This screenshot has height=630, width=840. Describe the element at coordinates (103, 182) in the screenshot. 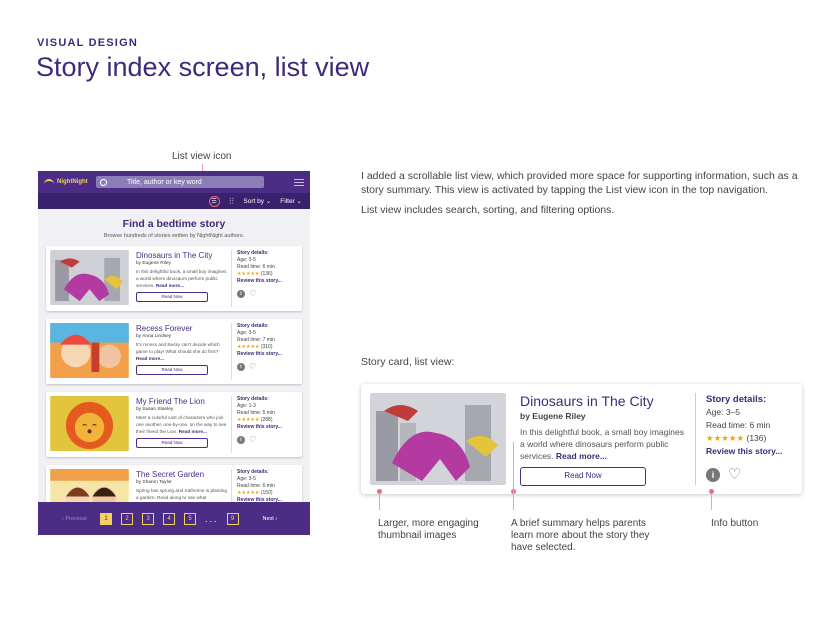

I see `search-icon` at that location.